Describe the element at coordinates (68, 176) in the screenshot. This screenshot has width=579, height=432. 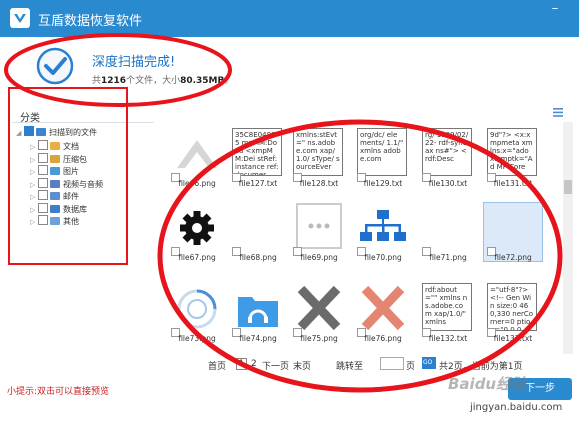
I see `annotation-rect-sidebar` at that location.